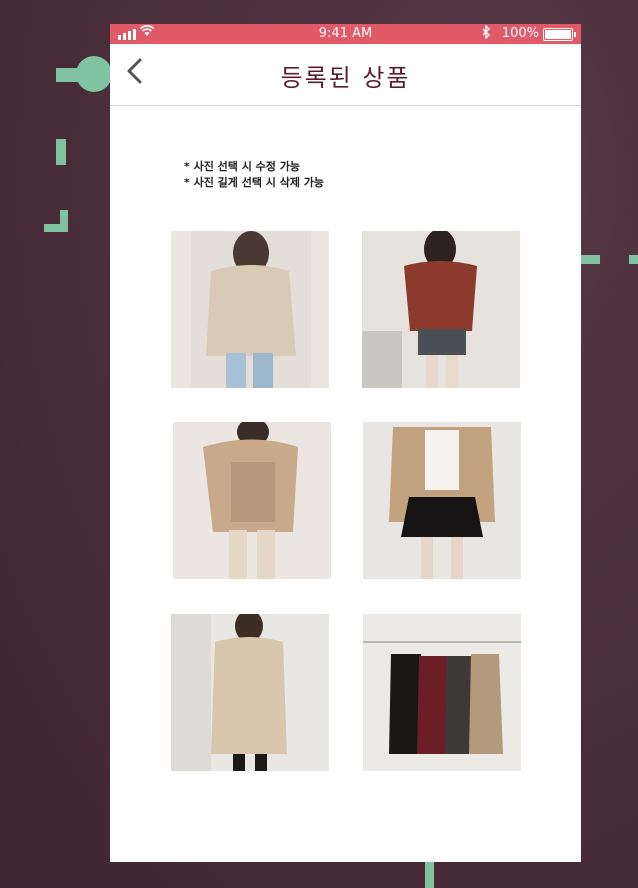  What do you see at coordinates (254, 182) in the screenshot?
I see `note-delete: * 사진 길게 선택 시 삭제 가능` at bounding box center [254, 182].